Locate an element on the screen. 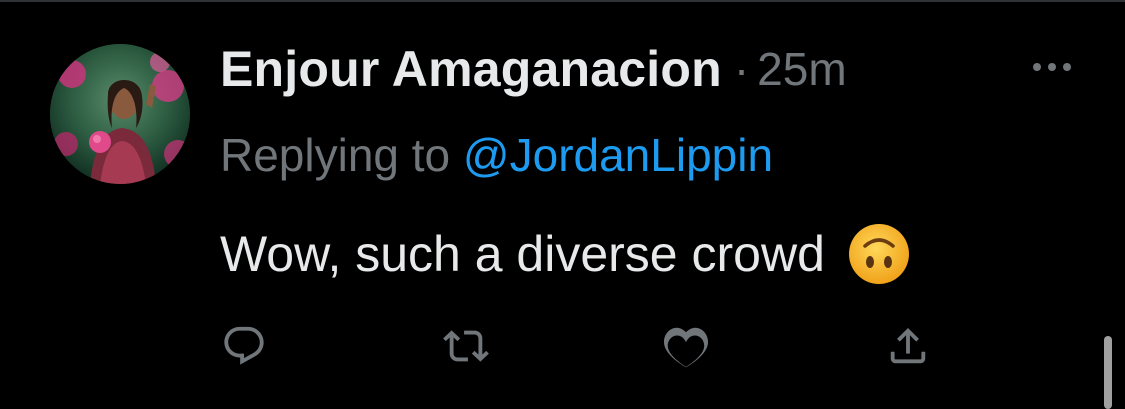 This screenshot has height=409, width=1125. replying-to-line: Replying to @JordanLippin is located at coordinates (496, 155).